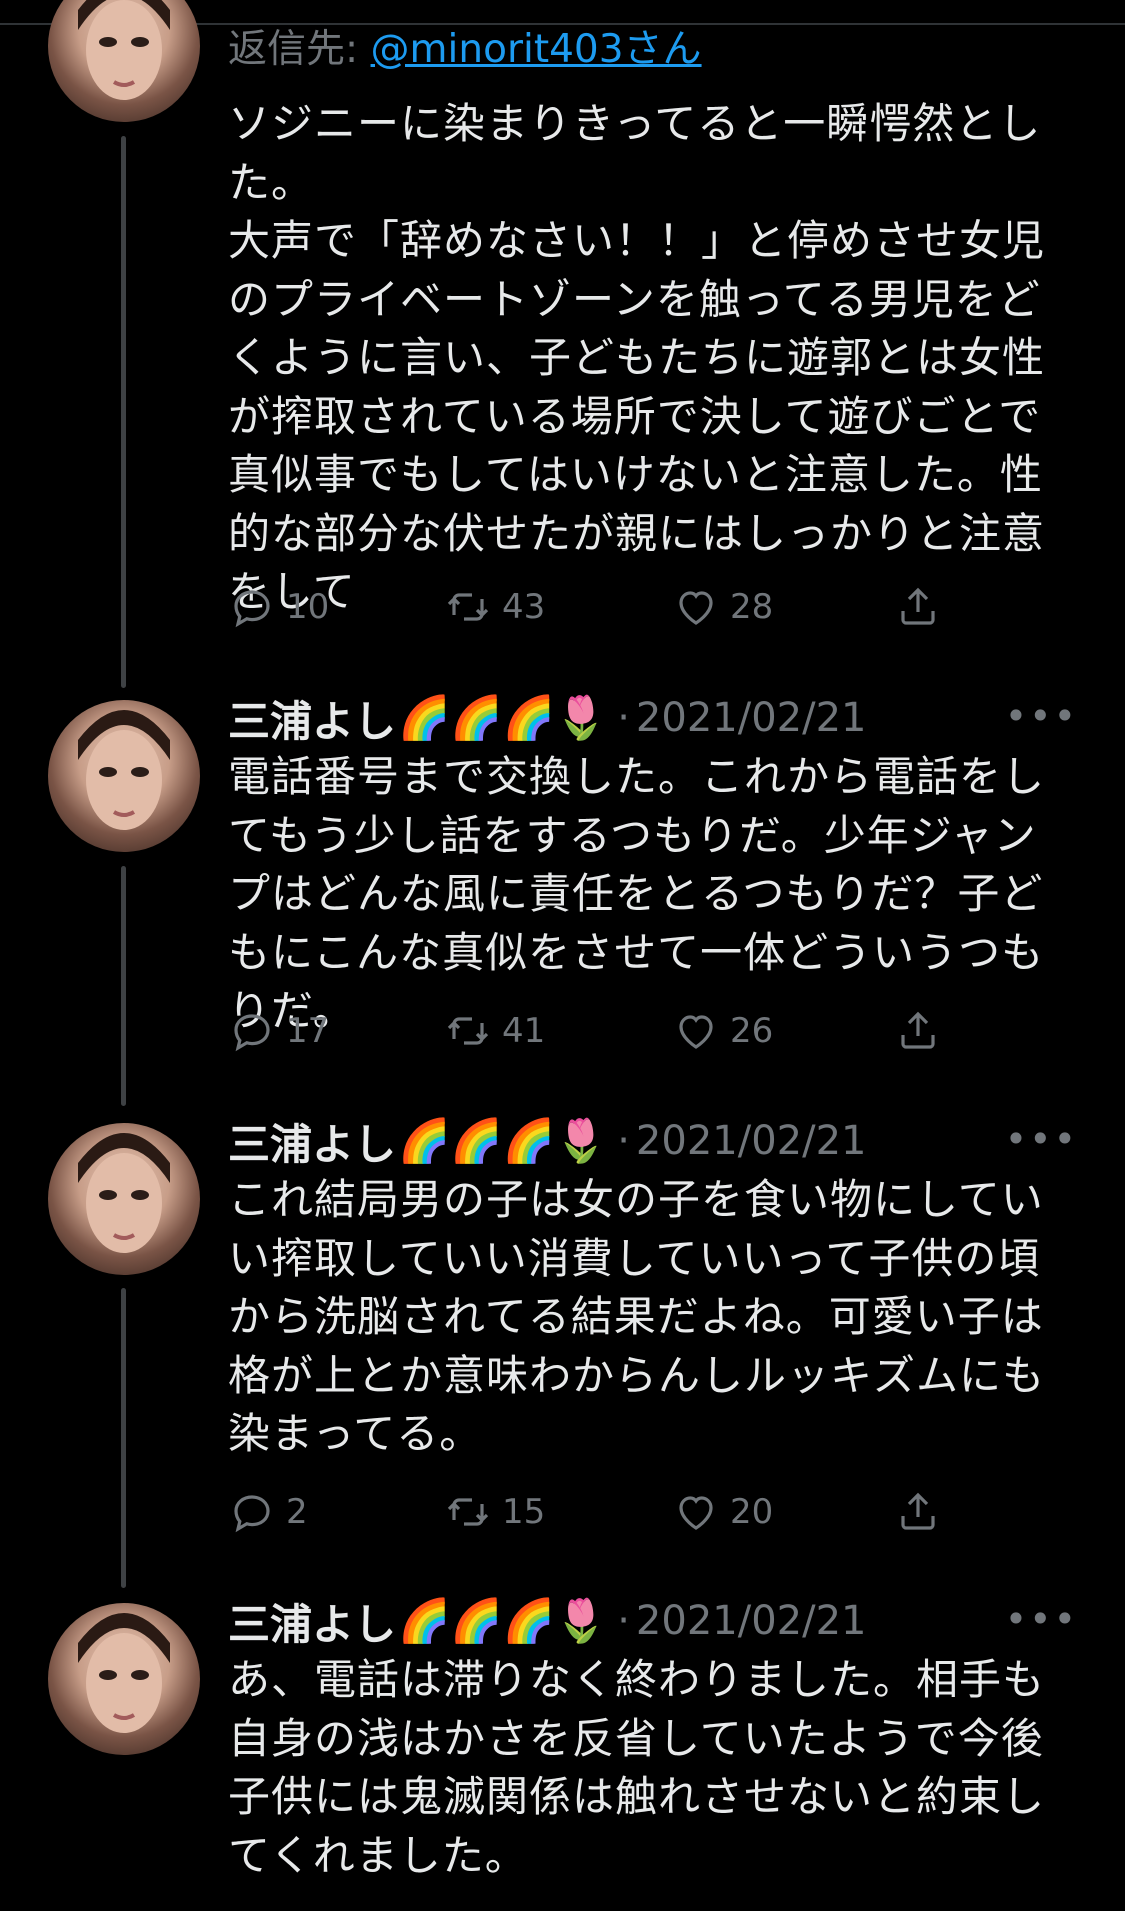 The height and width of the screenshot is (1911, 1125). What do you see at coordinates (278, 607) in the screenshot?
I see `reply-button: 10` at bounding box center [278, 607].